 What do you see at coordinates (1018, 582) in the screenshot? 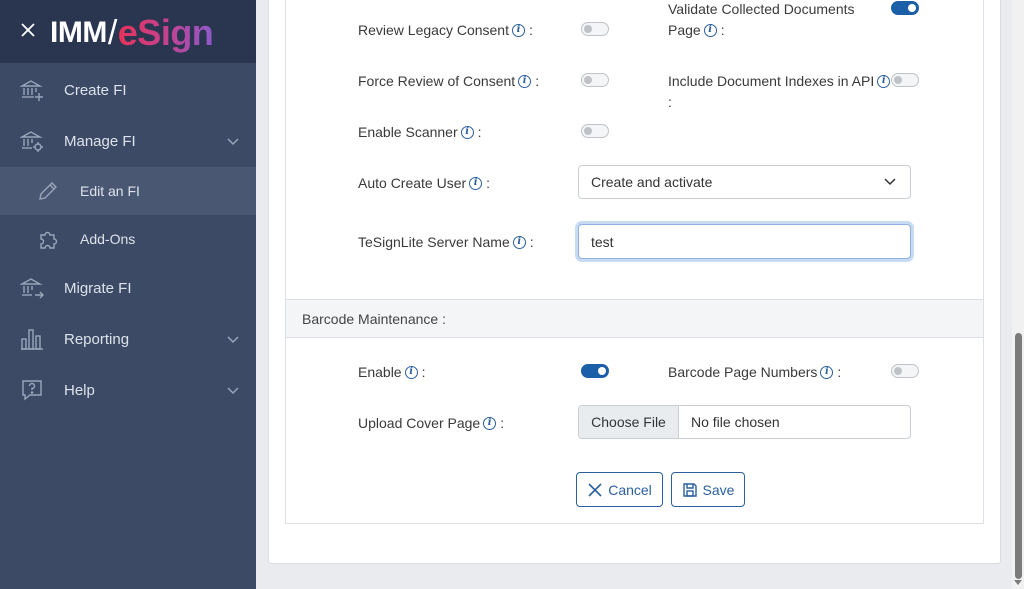
I see `scroll-down-arrow-icon` at bounding box center [1018, 582].